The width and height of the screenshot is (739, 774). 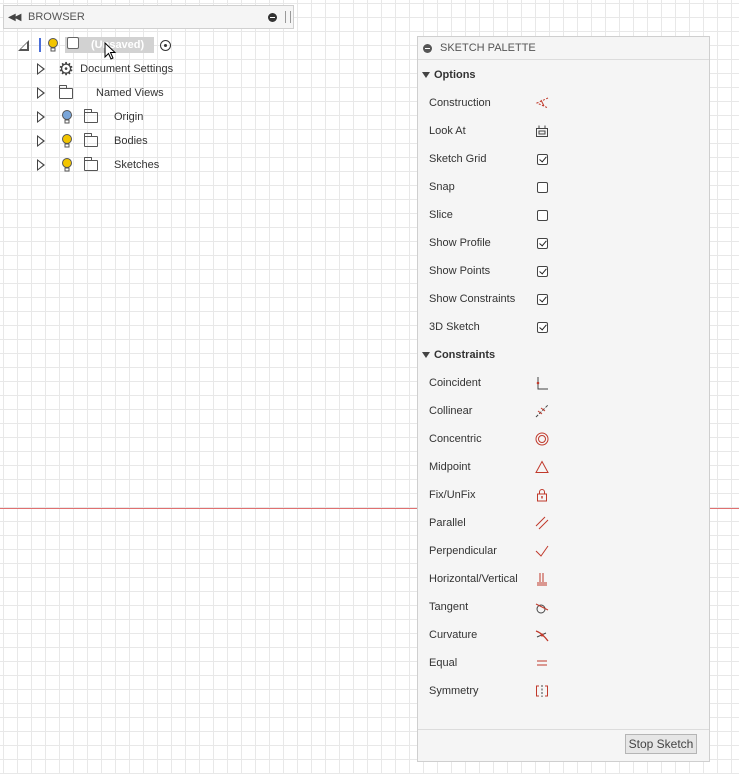 I want to click on constraint-label: Horizontal/Vertical, so click(x=473, y=579).